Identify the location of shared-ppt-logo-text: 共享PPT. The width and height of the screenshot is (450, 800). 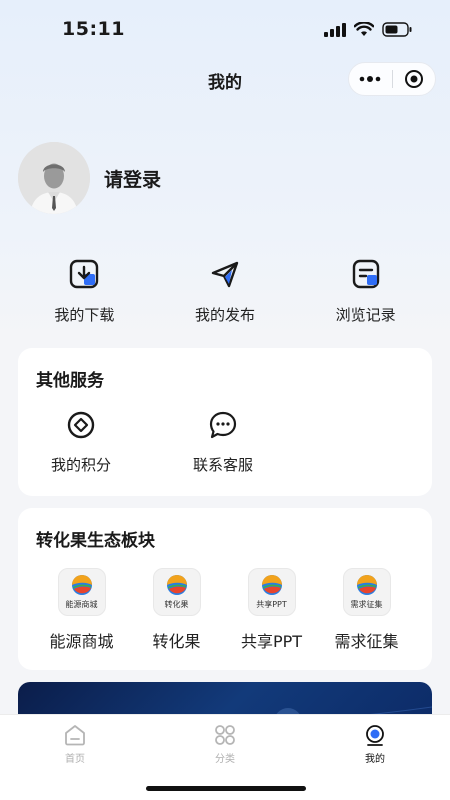
(271, 604).